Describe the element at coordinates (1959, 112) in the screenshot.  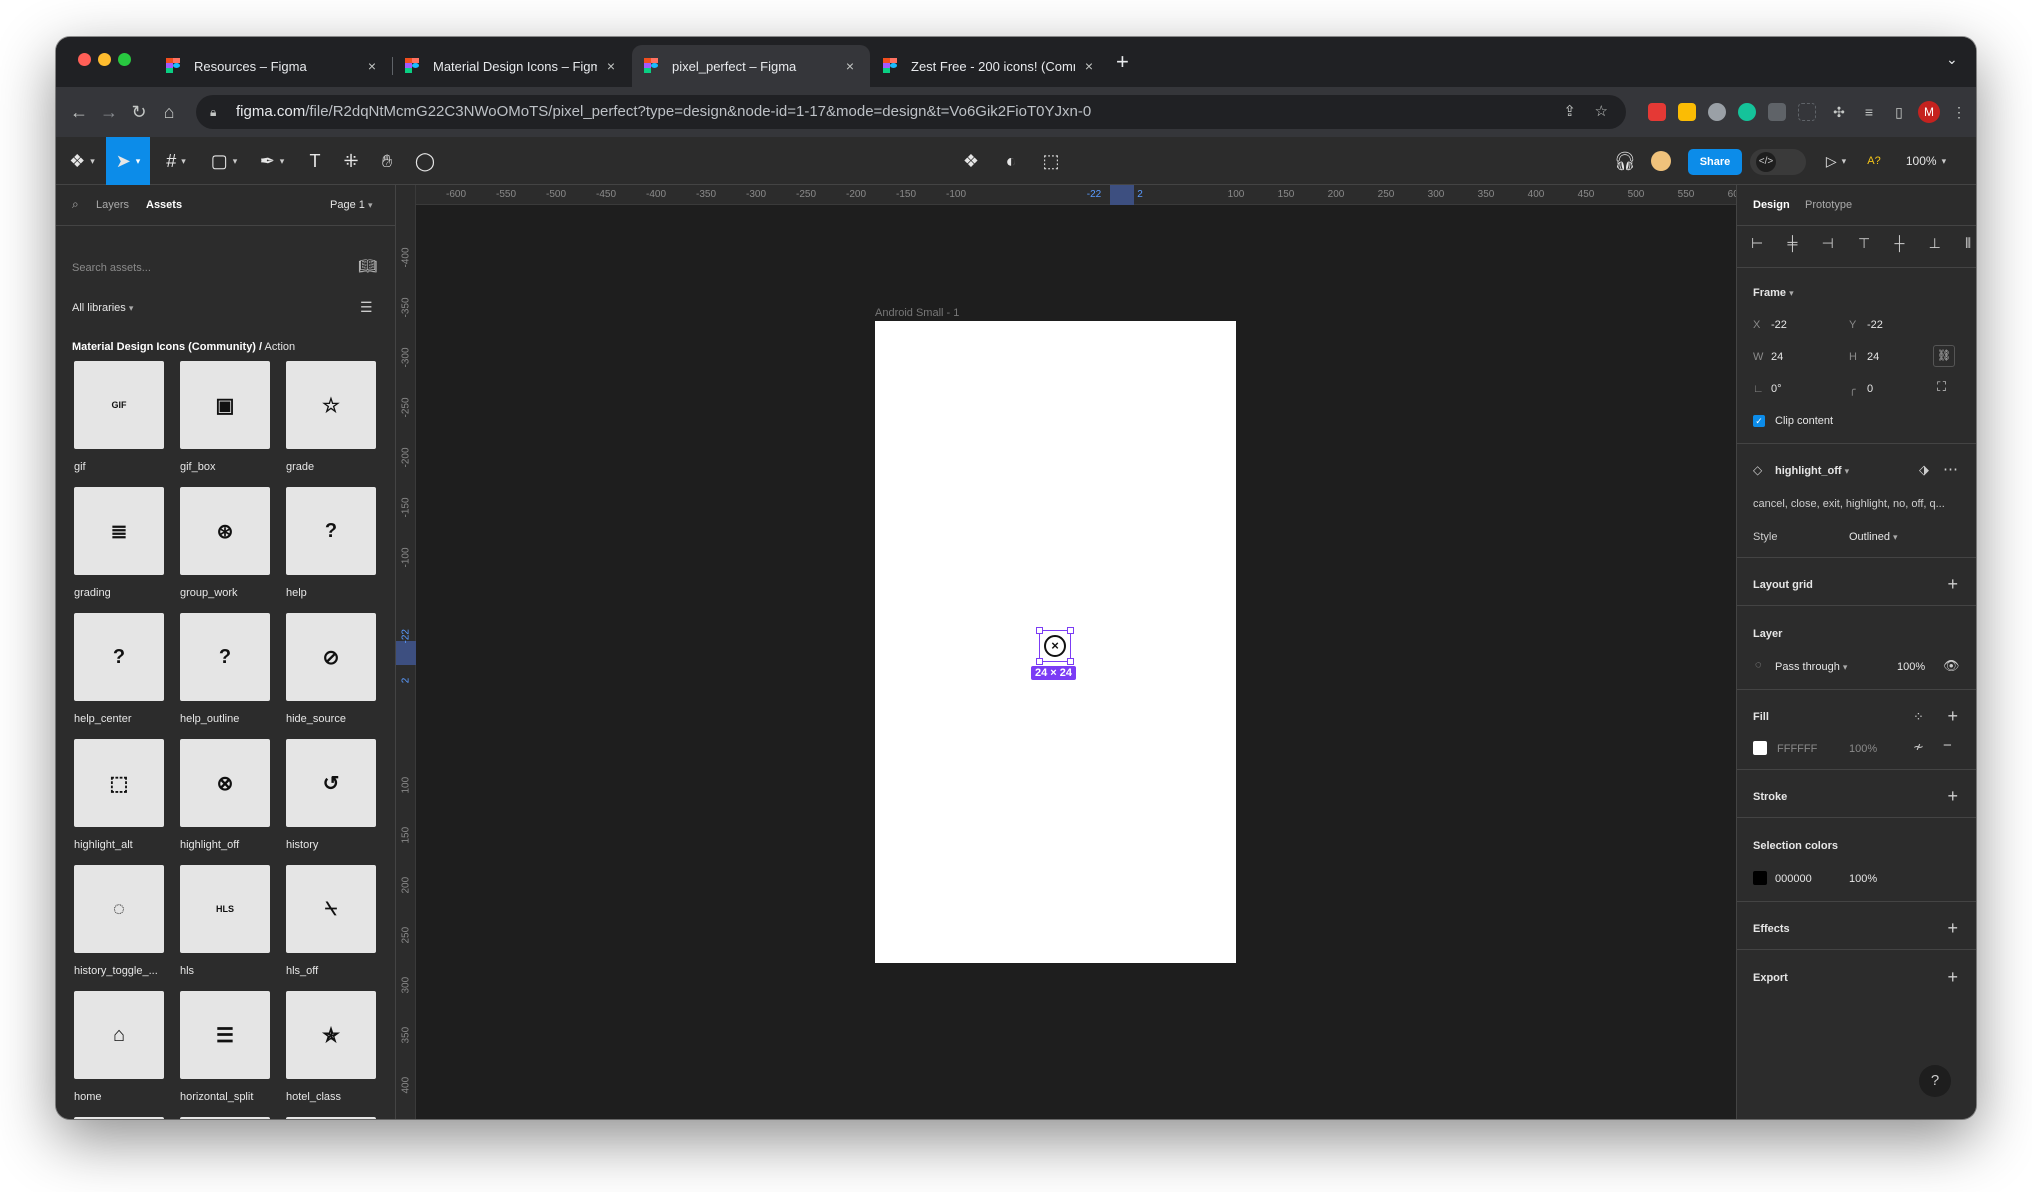
I see `kebab-menu-icon: ⋮` at that location.